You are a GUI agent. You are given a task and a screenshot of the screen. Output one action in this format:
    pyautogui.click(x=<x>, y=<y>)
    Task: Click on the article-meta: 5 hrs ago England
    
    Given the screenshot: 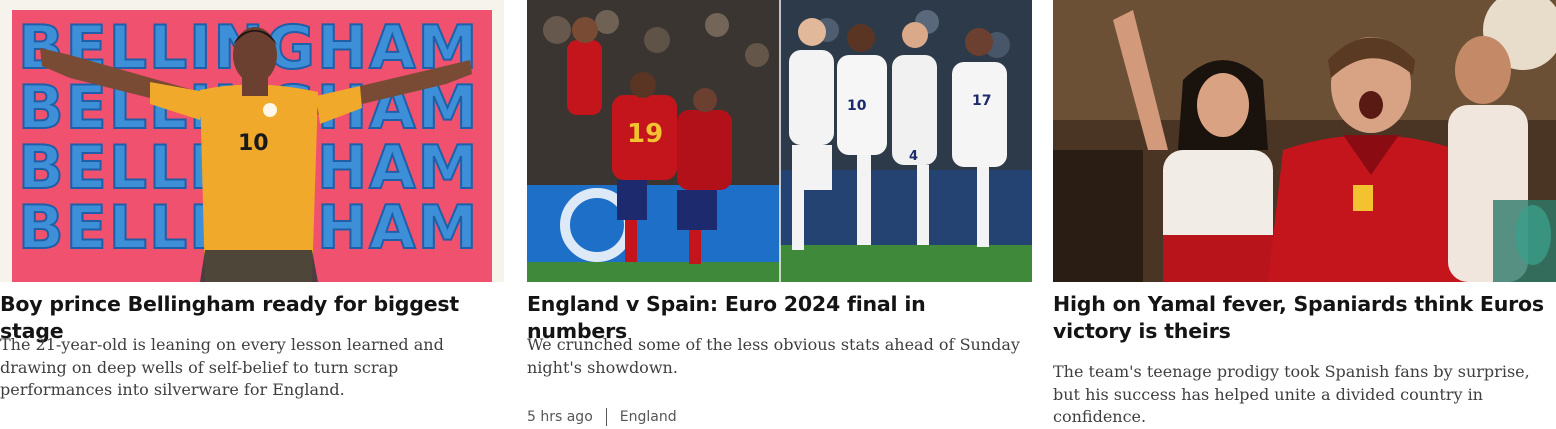 What is the action you would take?
    pyautogui.click(x=602, y=417)
    